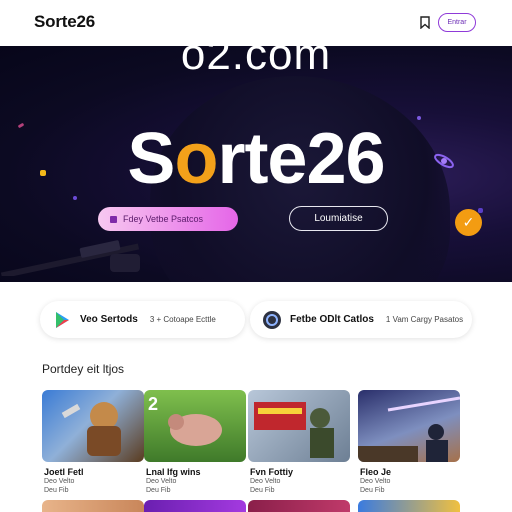 This screenshot has width=512, height=512. What do you see at coordinates (338, 218) in the screenshot?
I see `hero-secondary-button: Loumiatise` at bounding box center [338, 218].